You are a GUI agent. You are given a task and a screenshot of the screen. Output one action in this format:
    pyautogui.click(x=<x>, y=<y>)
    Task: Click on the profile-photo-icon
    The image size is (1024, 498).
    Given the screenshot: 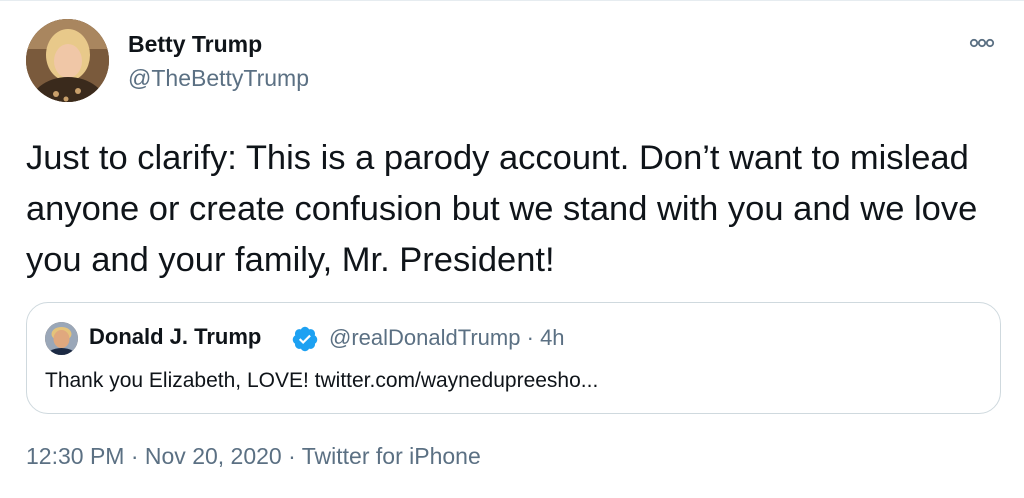 What is the action you would take?
    pyautogui.click(x=67, y=60)
    